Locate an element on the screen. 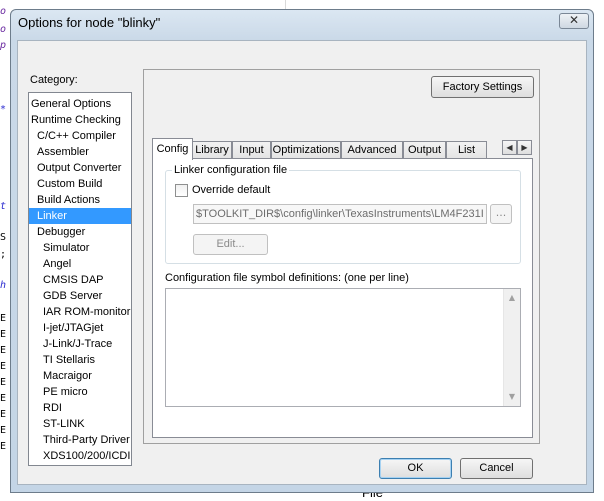 Image resolution: width=604 pixels, height=501 pixels. category-item: Debugger is located at coordinates (80, 232).